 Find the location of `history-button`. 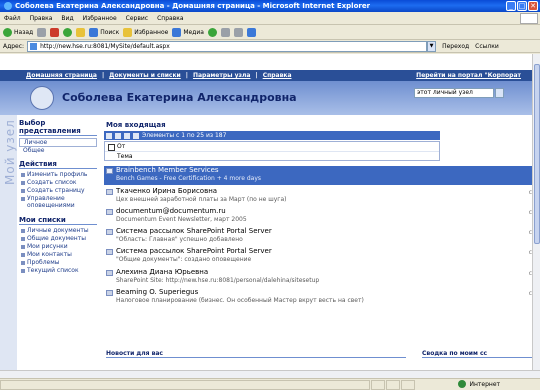

history-button is located at coordinates (212, 32).